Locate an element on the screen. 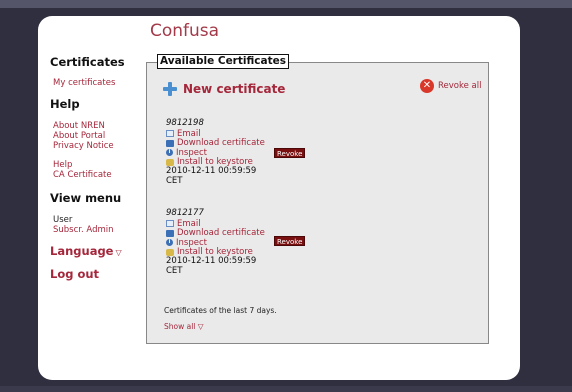  sidebar-item-about-nren: About NREN is located at coordinates (97, 126).